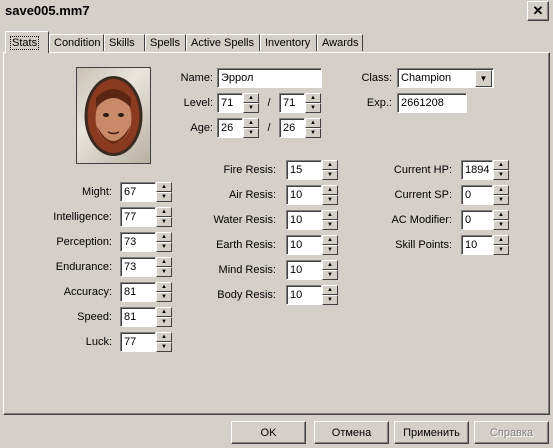 Image resolution: width=553 pixels, height=448 pixels. Describe the element at coordinates (477, 195) in the screenshot. I see `status-field-current-sp: 0` at that location.